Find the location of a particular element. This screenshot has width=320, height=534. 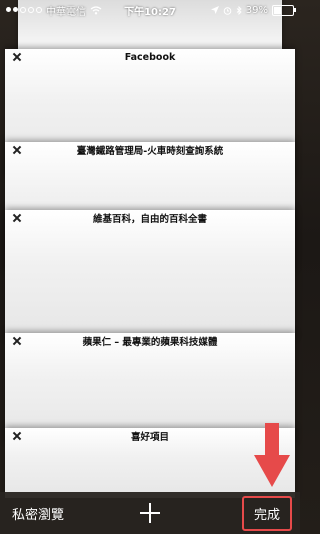

tab-card-header: 蘋果仁 – 最專業的蘋果科技媒體 is located at coordinates (150, 341).